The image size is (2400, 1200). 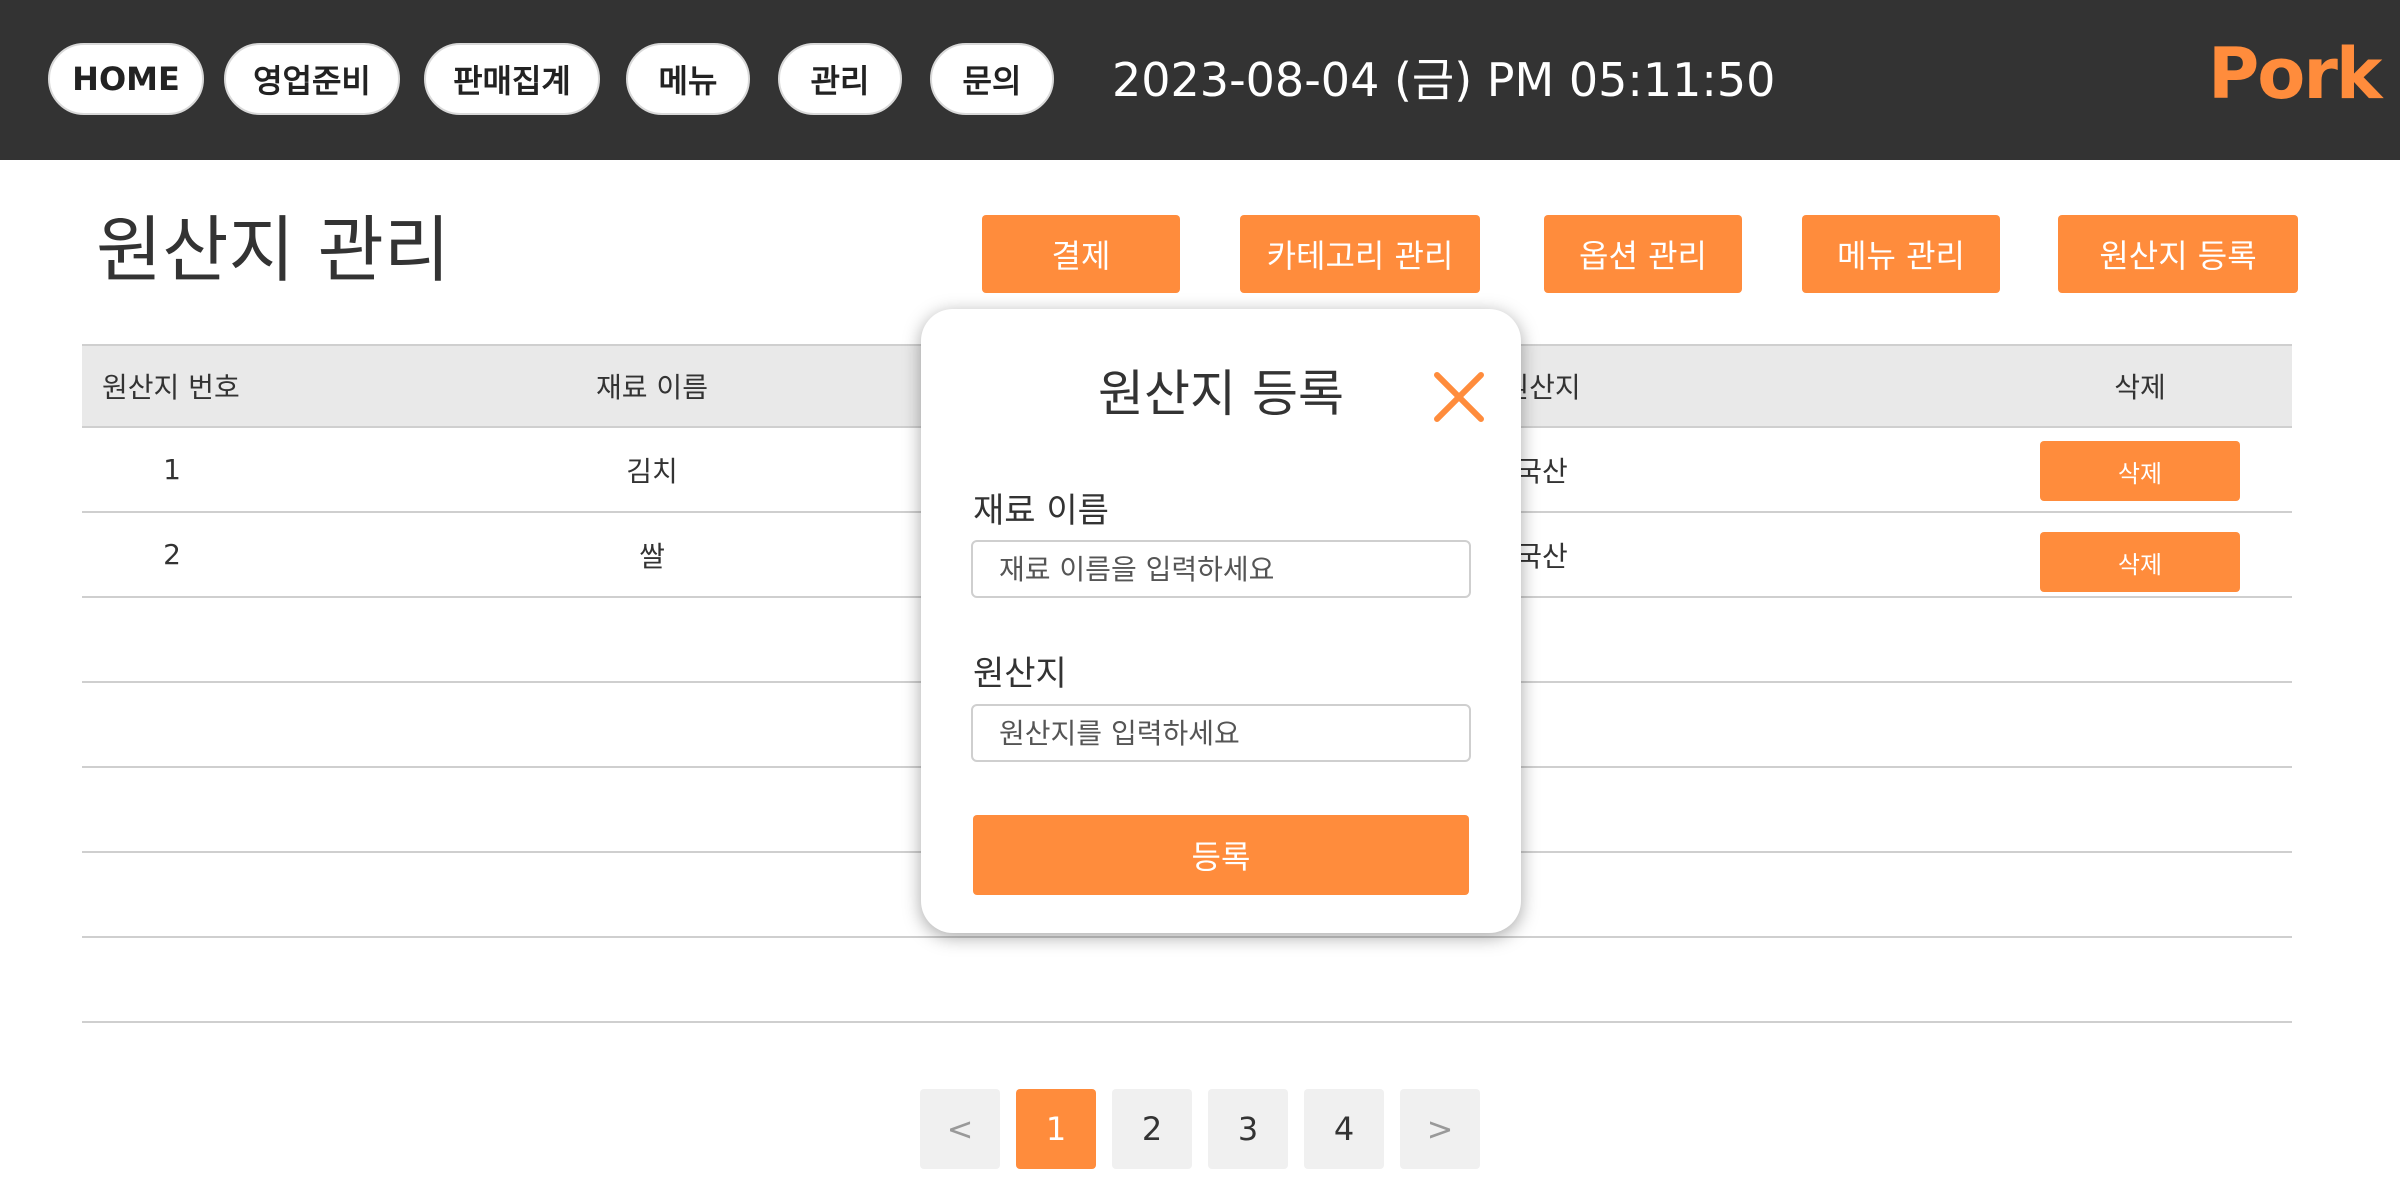 What do you see at coordinates (652, 387) in the screenshot?
I see `header-ingredient: 재료 이름` at bounding box center [652, 387].